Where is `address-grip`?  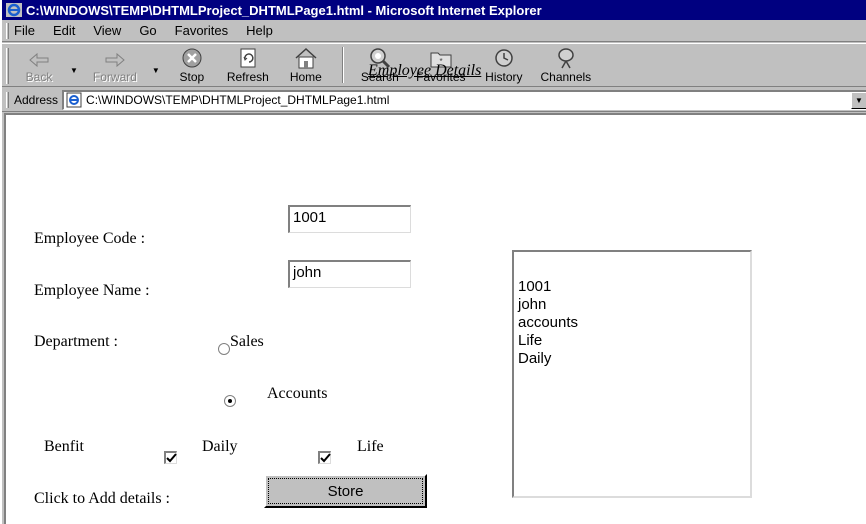
address-grip is located at coordinates (7, 100).